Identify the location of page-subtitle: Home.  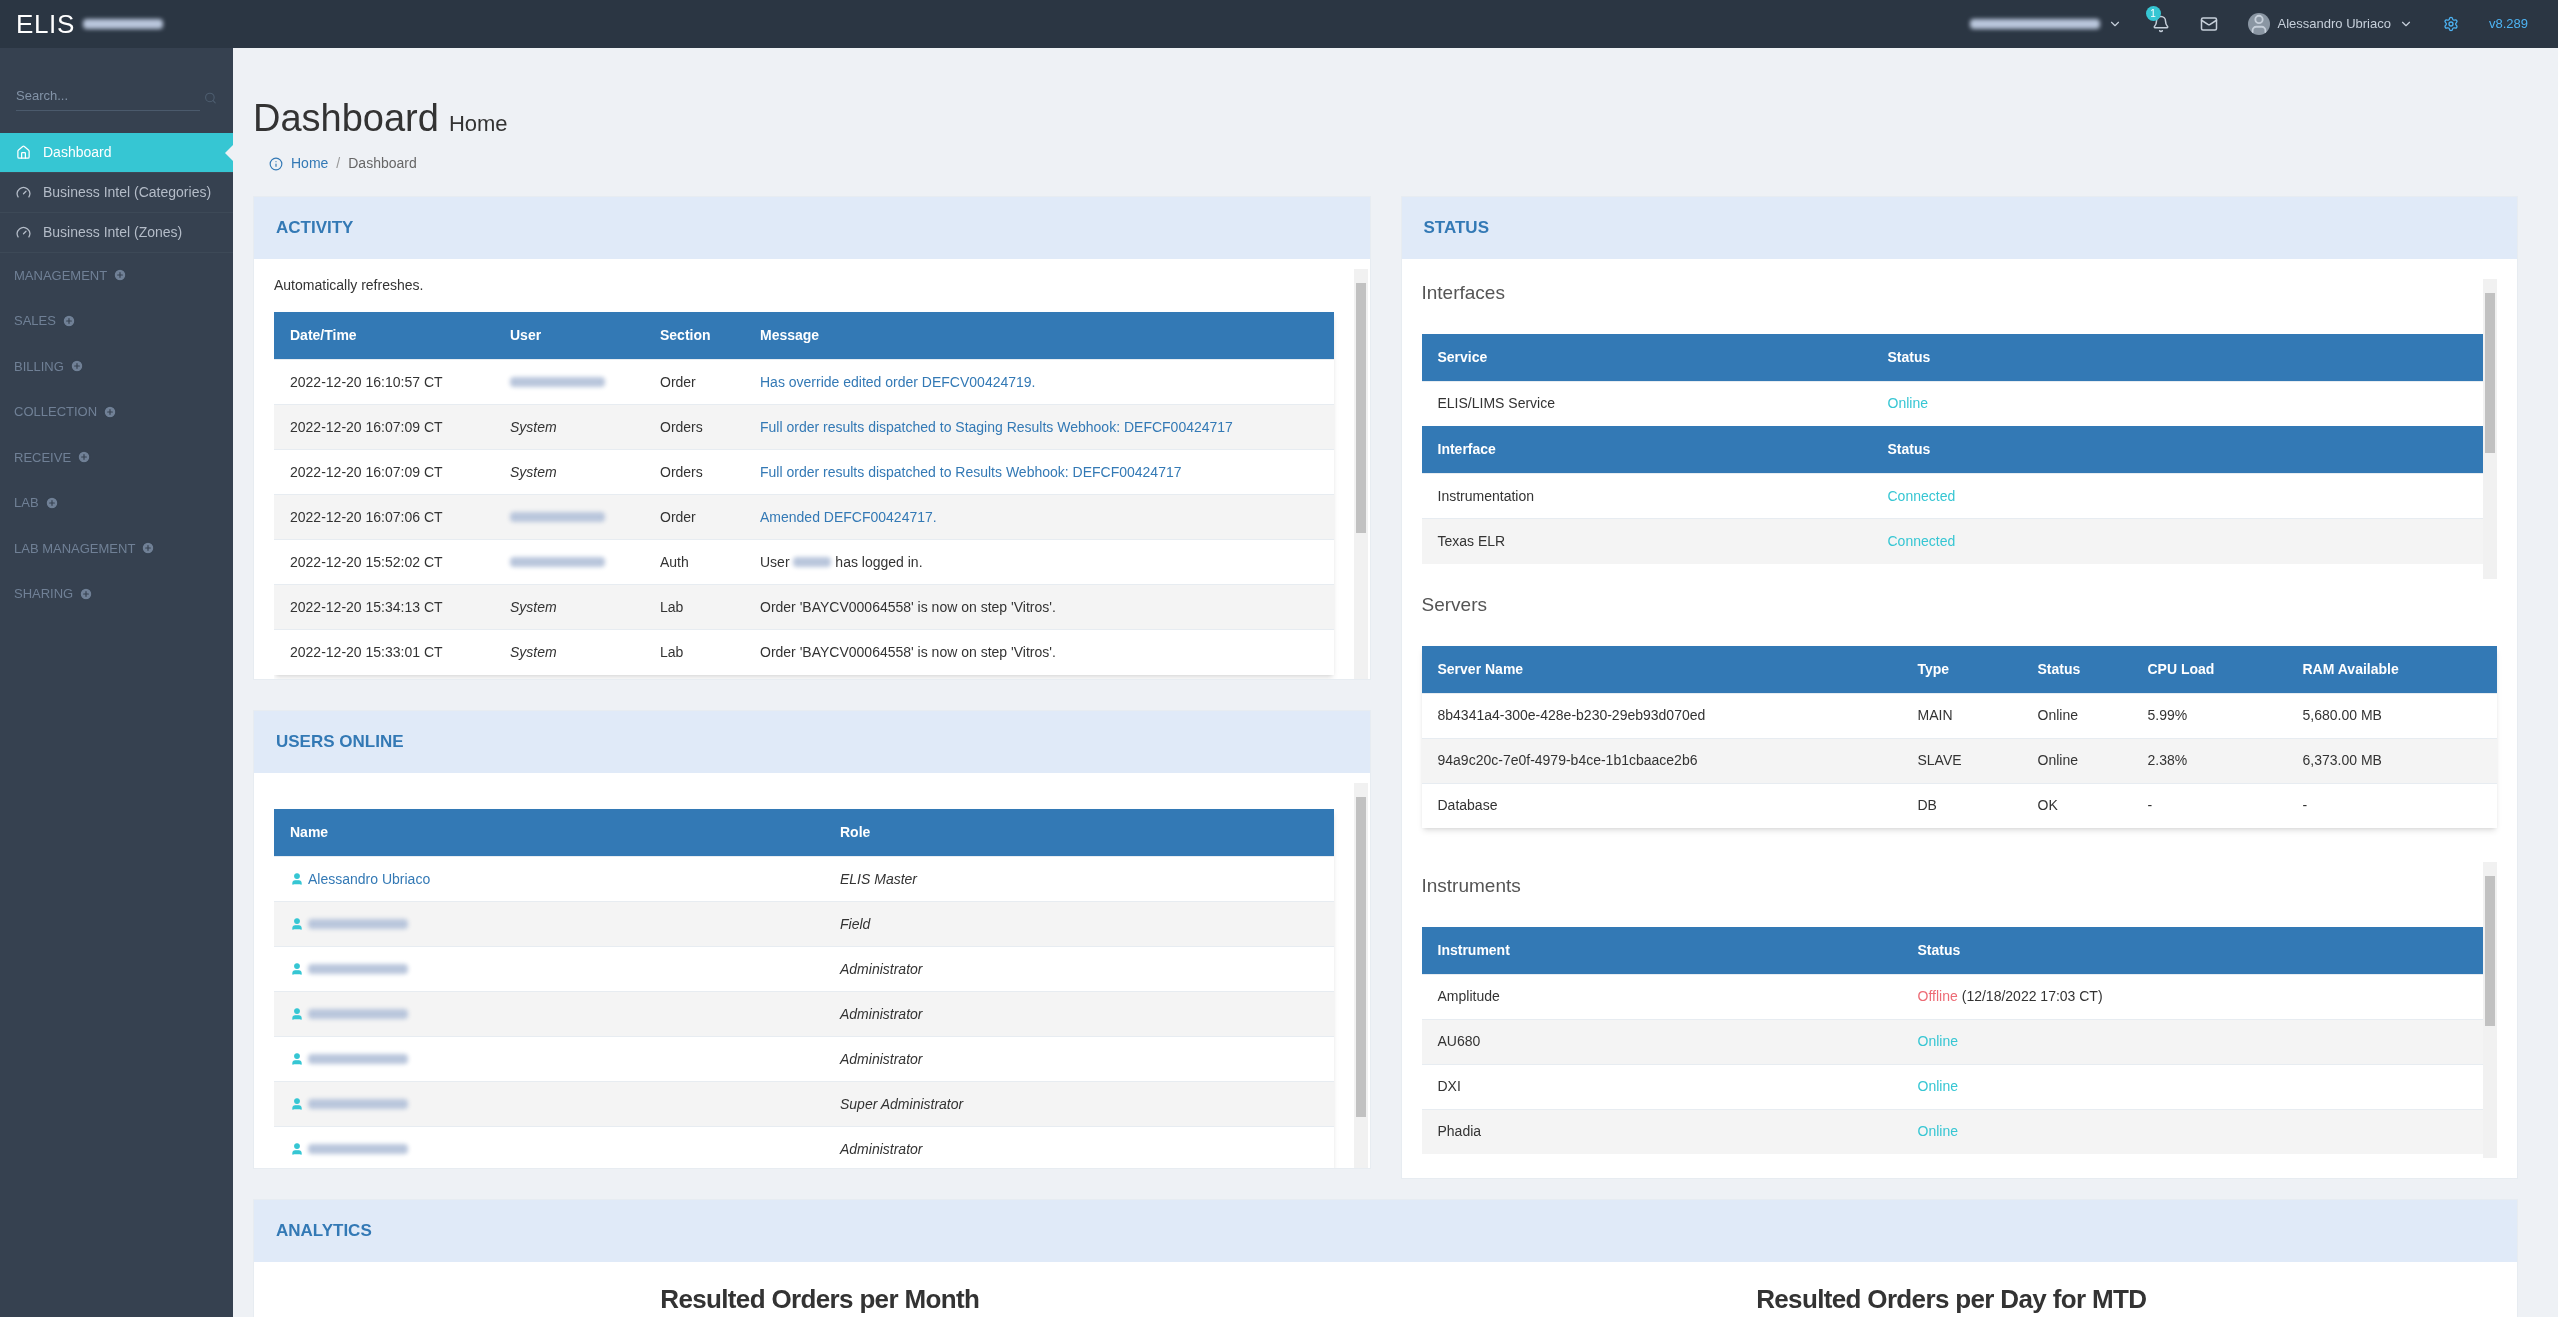
(478, 124).